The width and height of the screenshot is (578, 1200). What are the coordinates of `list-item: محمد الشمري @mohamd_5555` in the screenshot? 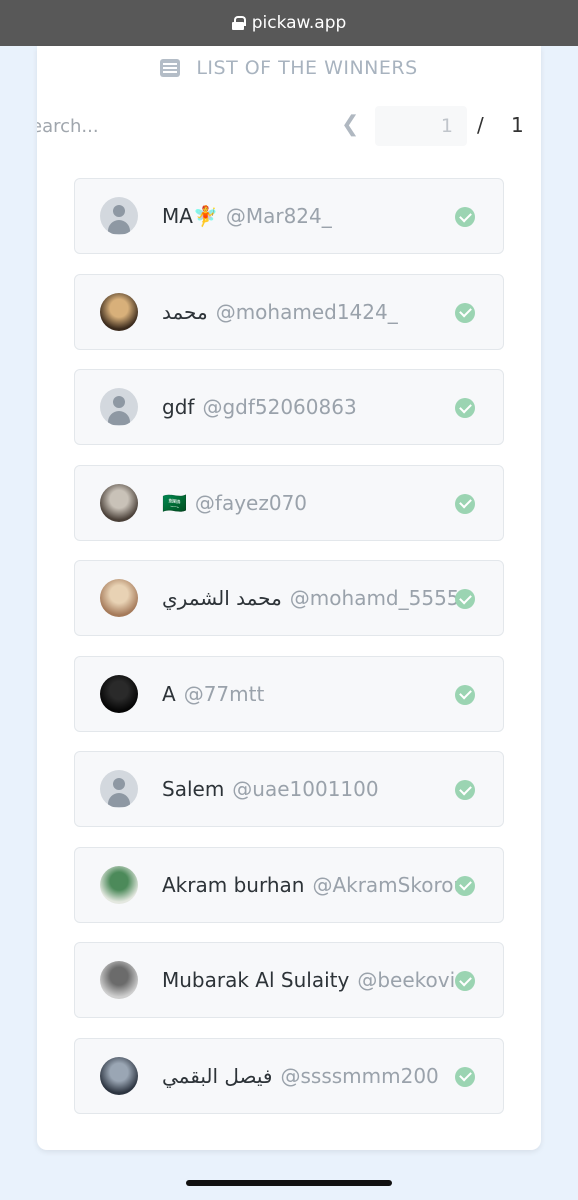 It's located at (289, 598).